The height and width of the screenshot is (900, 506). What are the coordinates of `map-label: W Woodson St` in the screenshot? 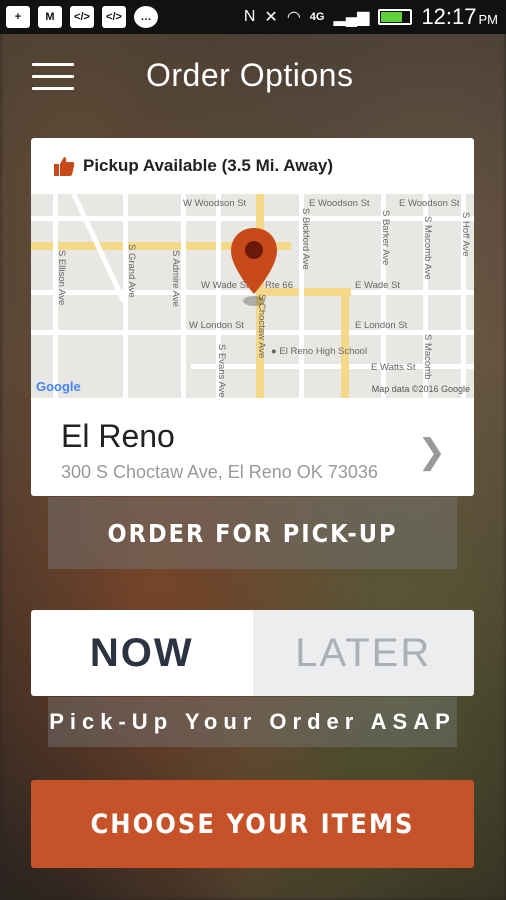 It's located at (215, 203).